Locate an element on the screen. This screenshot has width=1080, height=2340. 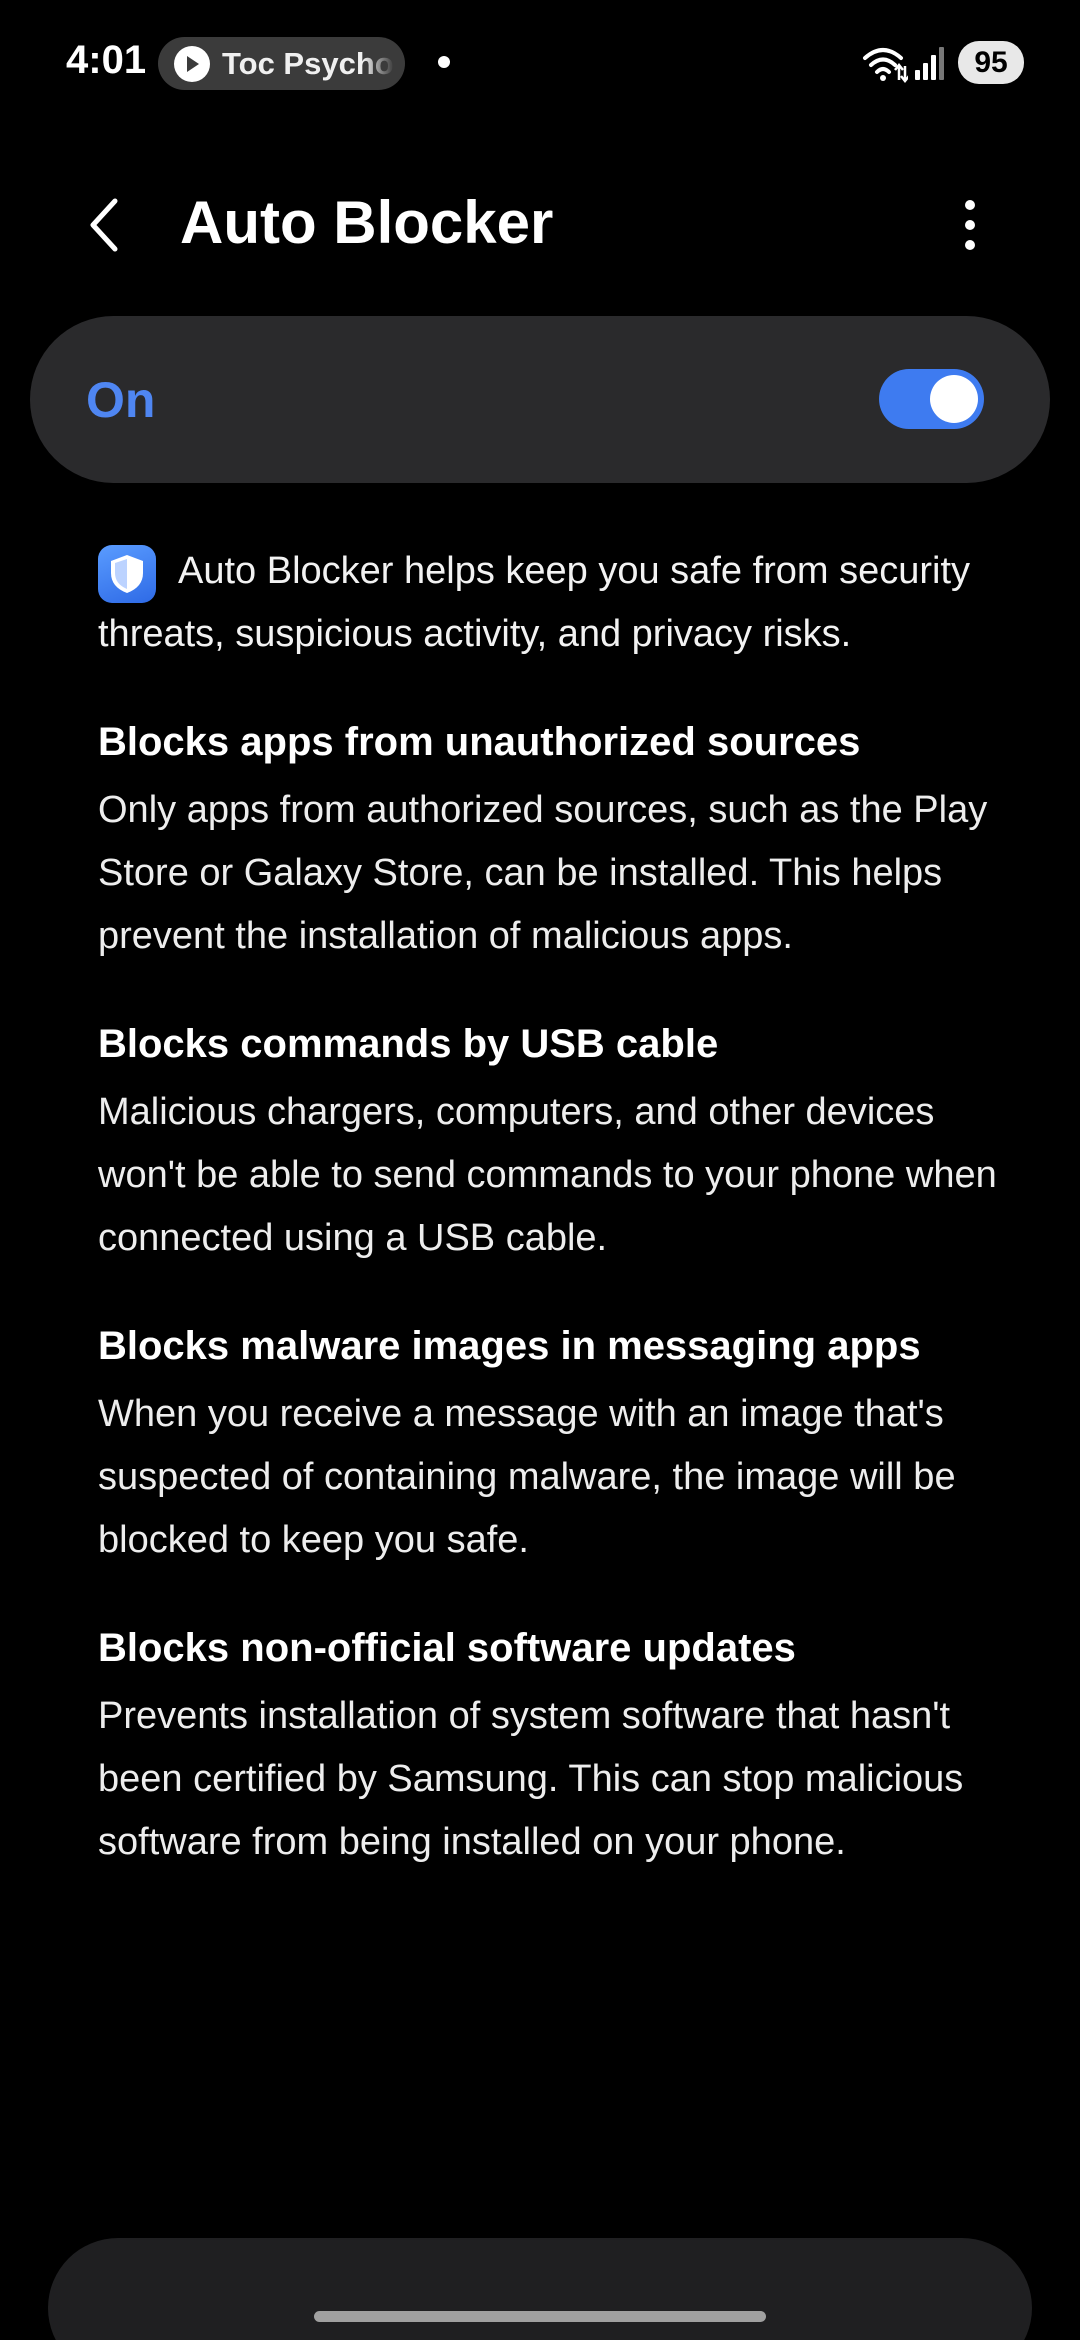
section-title: Blocks non-official software updates is located at coordinates (447, 1648).